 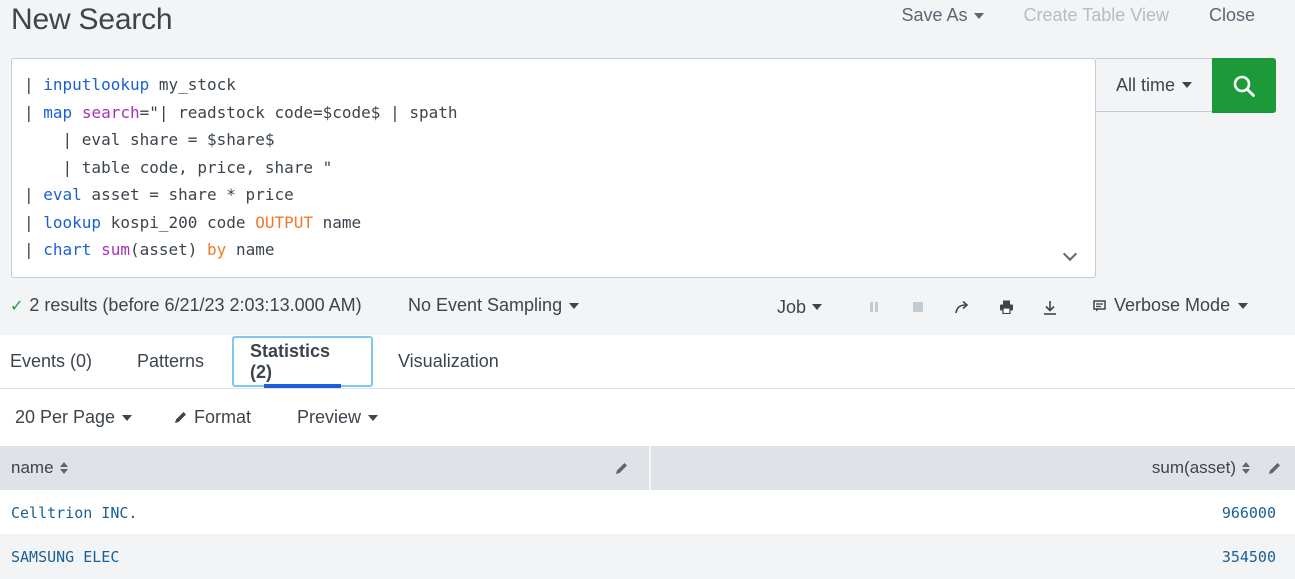 I want to click on column-header-sum-asset: sum(asset), so click(x=1201, y=468).